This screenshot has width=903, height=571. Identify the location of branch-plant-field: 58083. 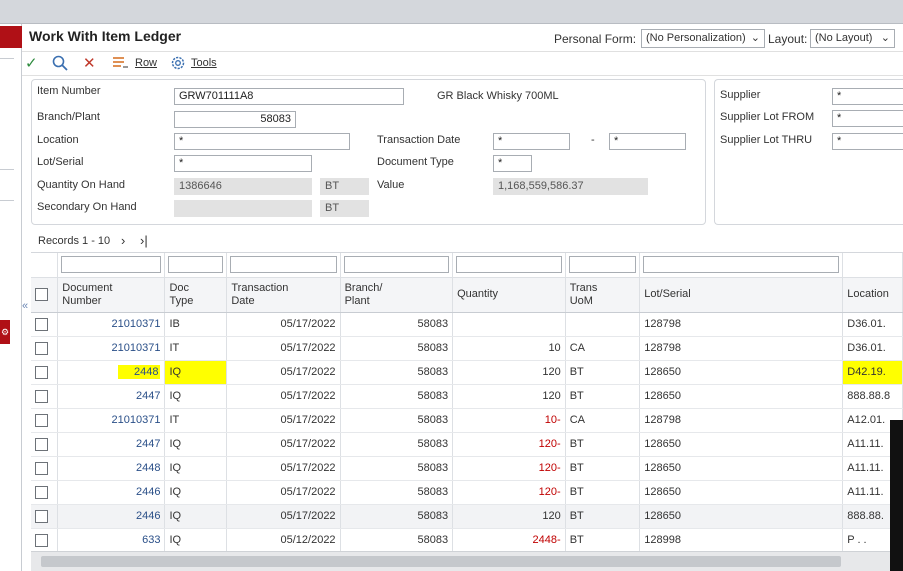
(235, 119).